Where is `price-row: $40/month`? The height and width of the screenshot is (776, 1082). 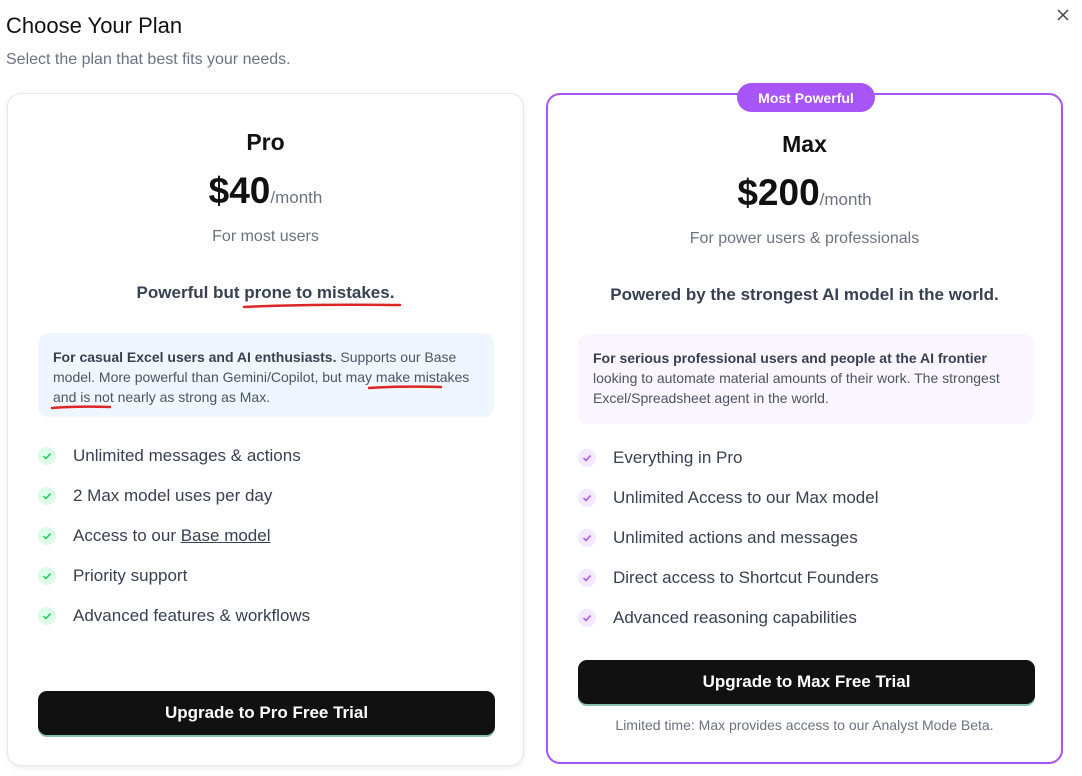 price-row: $40/month is located at coordinates (265, 191).